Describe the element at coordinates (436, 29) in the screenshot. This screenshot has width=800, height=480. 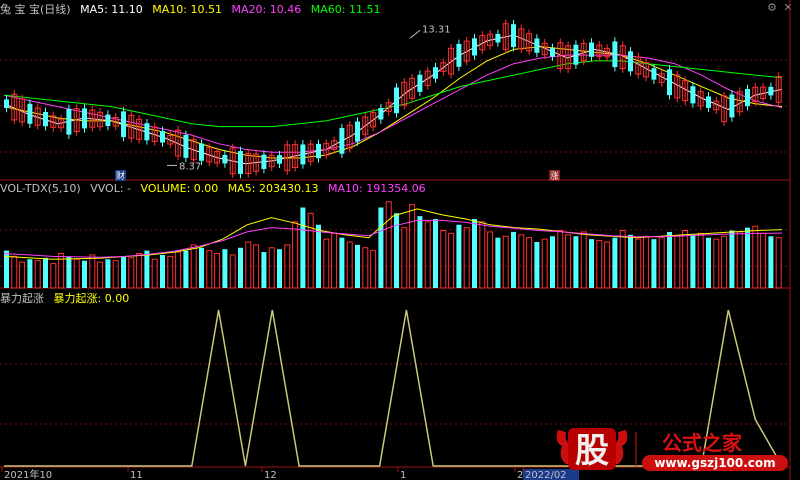
I see `high-price-label: 13.31` at that location.